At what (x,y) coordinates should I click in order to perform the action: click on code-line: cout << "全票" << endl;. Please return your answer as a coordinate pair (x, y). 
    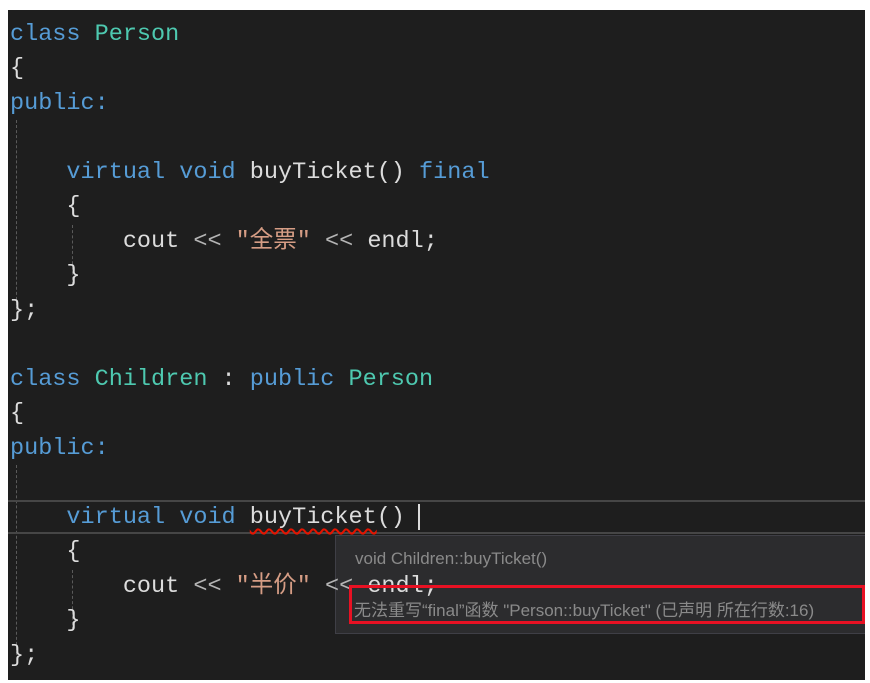
    Looking at the image, I should click on (280, 241).